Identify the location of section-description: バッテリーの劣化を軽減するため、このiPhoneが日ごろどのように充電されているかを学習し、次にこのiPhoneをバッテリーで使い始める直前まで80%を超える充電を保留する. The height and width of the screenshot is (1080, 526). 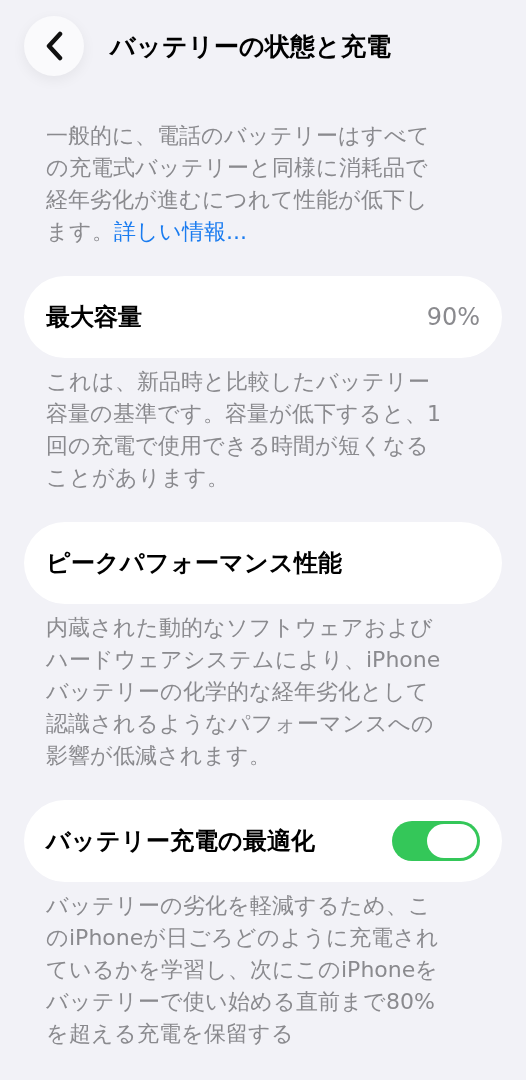
(243, 970).